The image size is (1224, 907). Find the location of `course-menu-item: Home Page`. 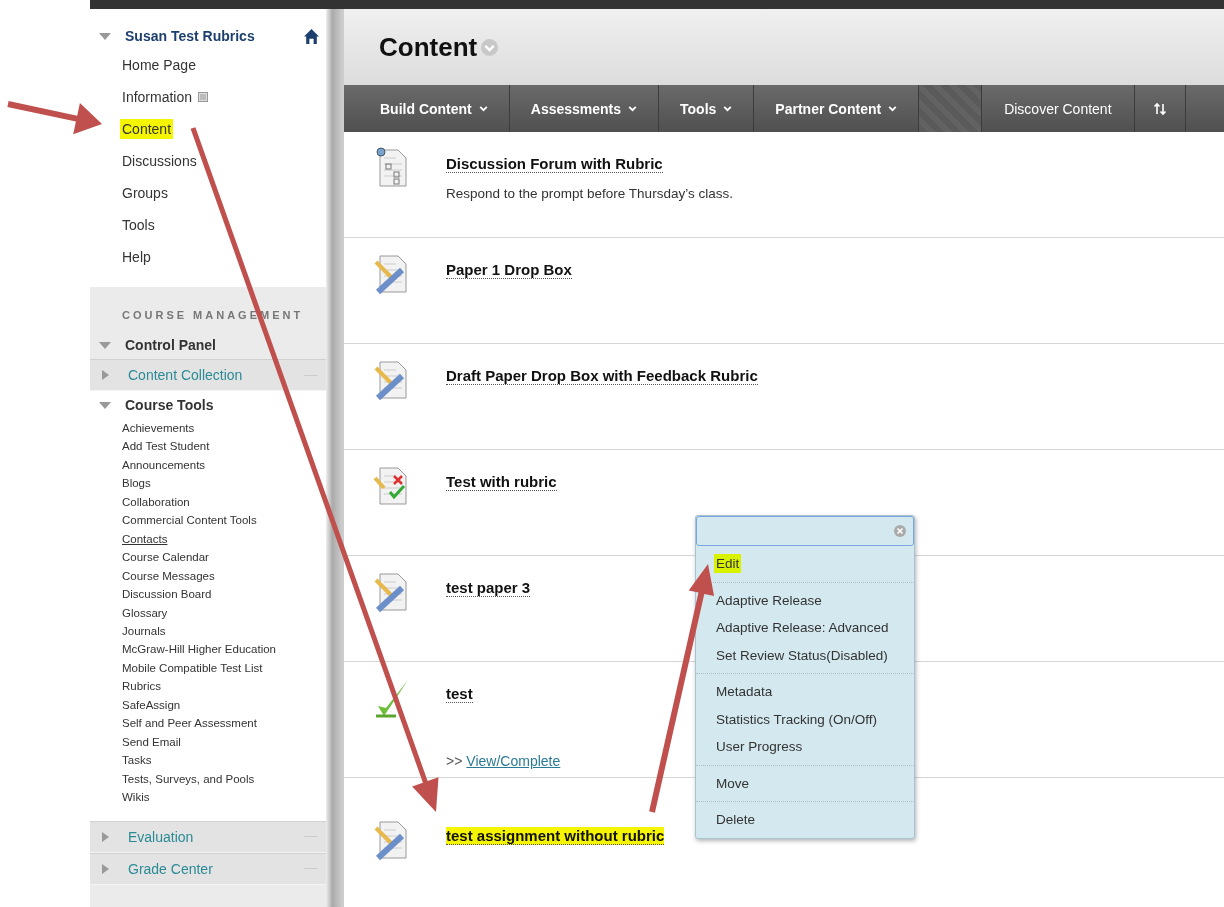

course-menu-item: Home Page is located at coordinates (159, 65).